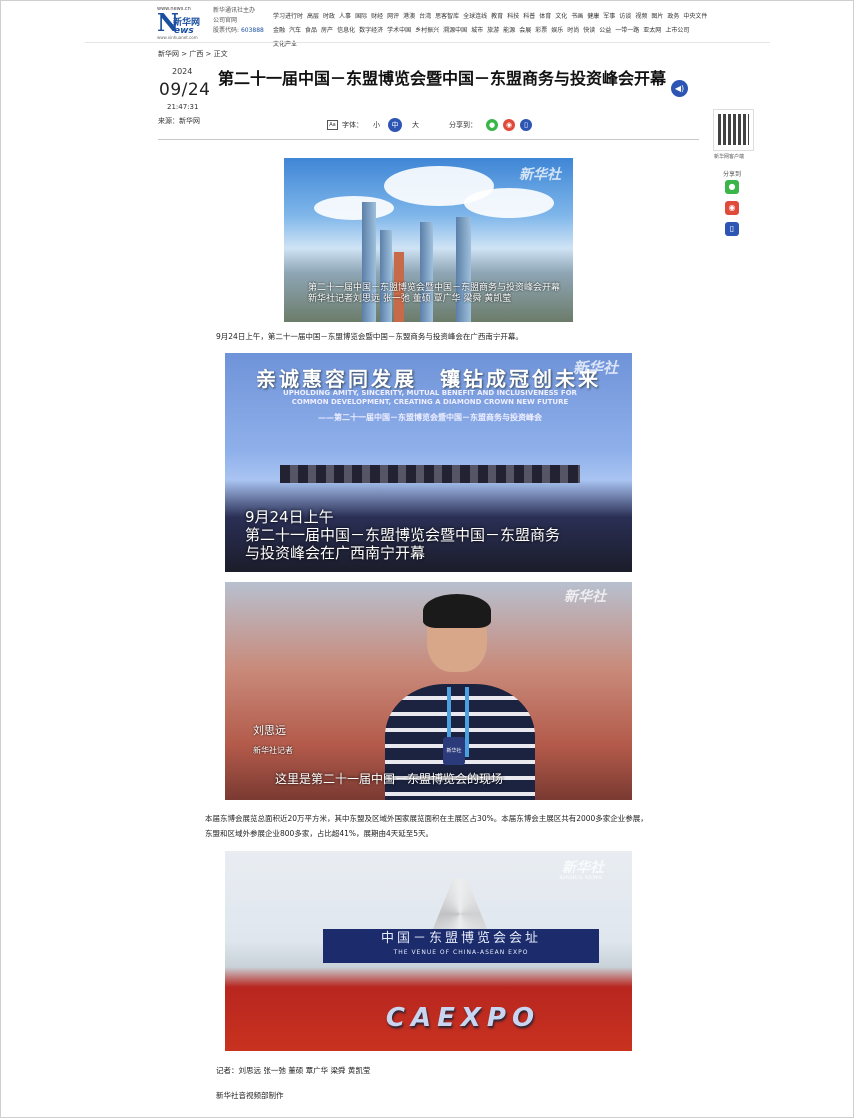 The image size is (854, 1118). What do you see at coordinates (293, 1070) in the screenshot?
I see `article-credits: 记者：刘思远 张一弛 董硕 覃广华 梁舜 黄凯莹` at bounding box center [293, 1070].